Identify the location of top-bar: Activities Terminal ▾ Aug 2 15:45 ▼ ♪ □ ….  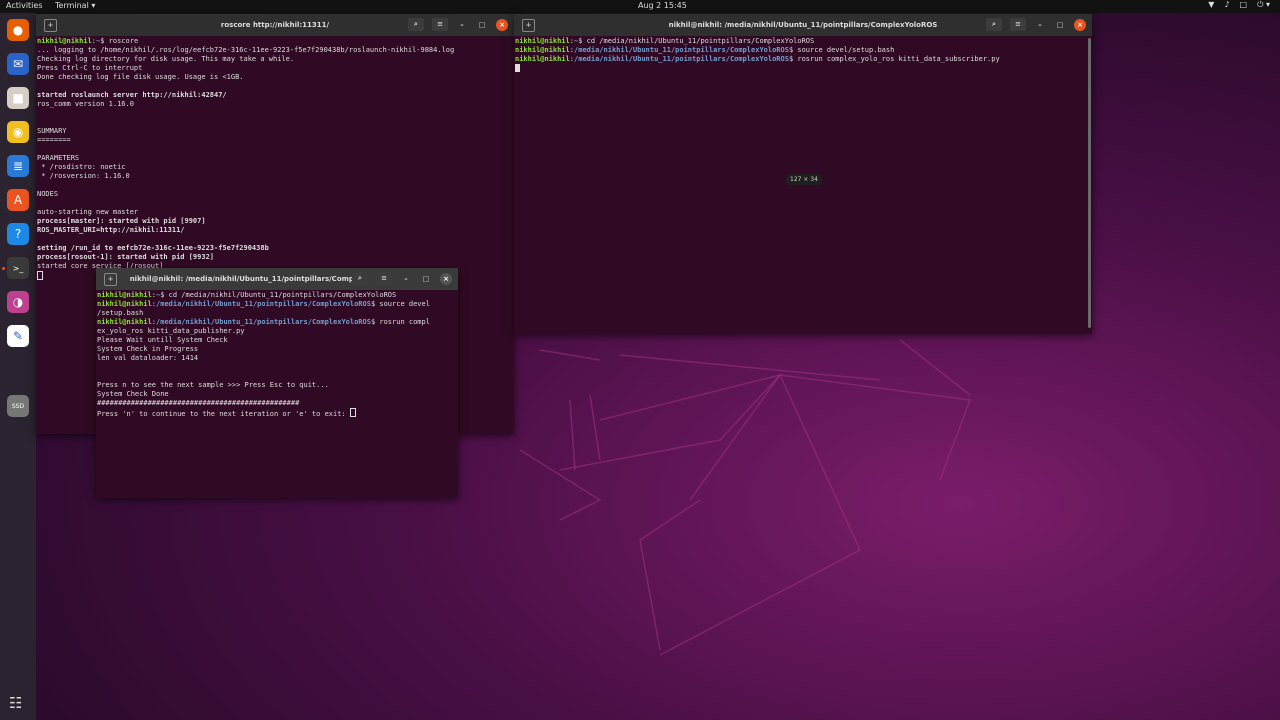
(640, 6).